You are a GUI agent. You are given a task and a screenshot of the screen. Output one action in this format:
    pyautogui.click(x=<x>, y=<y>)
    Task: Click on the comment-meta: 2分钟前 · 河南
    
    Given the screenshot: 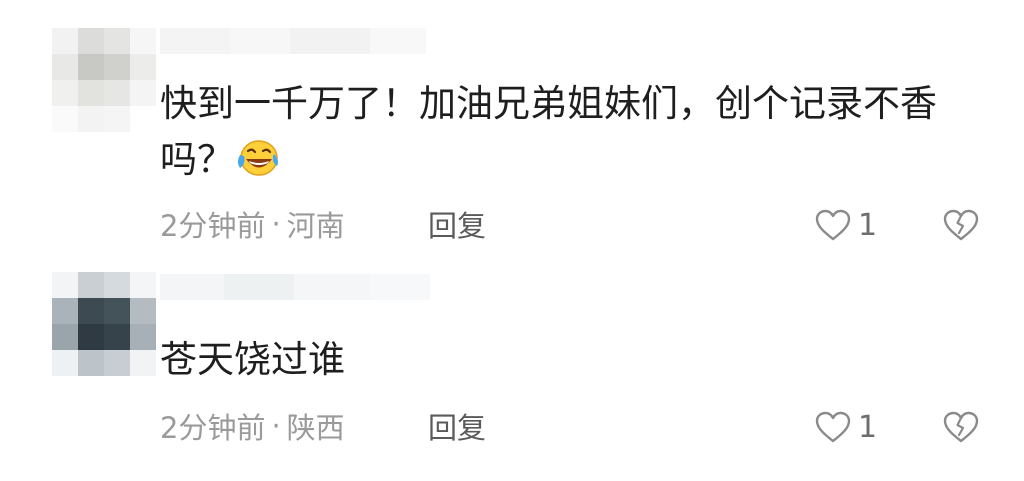 What is the action you would take?
    pyautogui.click(x=252, y=224)
    